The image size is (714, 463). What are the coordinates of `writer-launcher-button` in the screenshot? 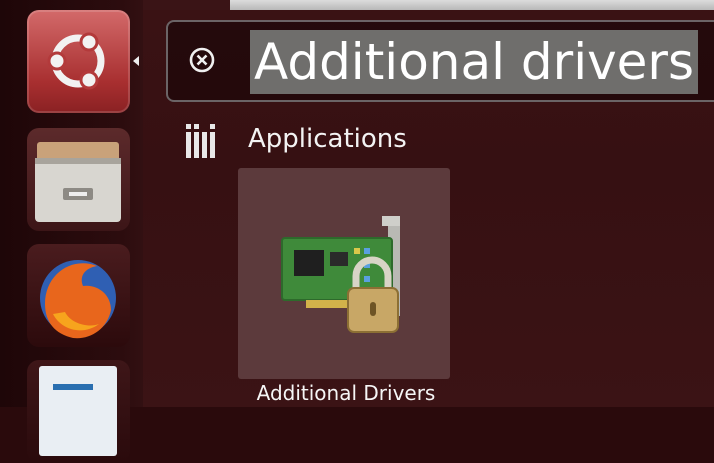 It's located at (78, 411).